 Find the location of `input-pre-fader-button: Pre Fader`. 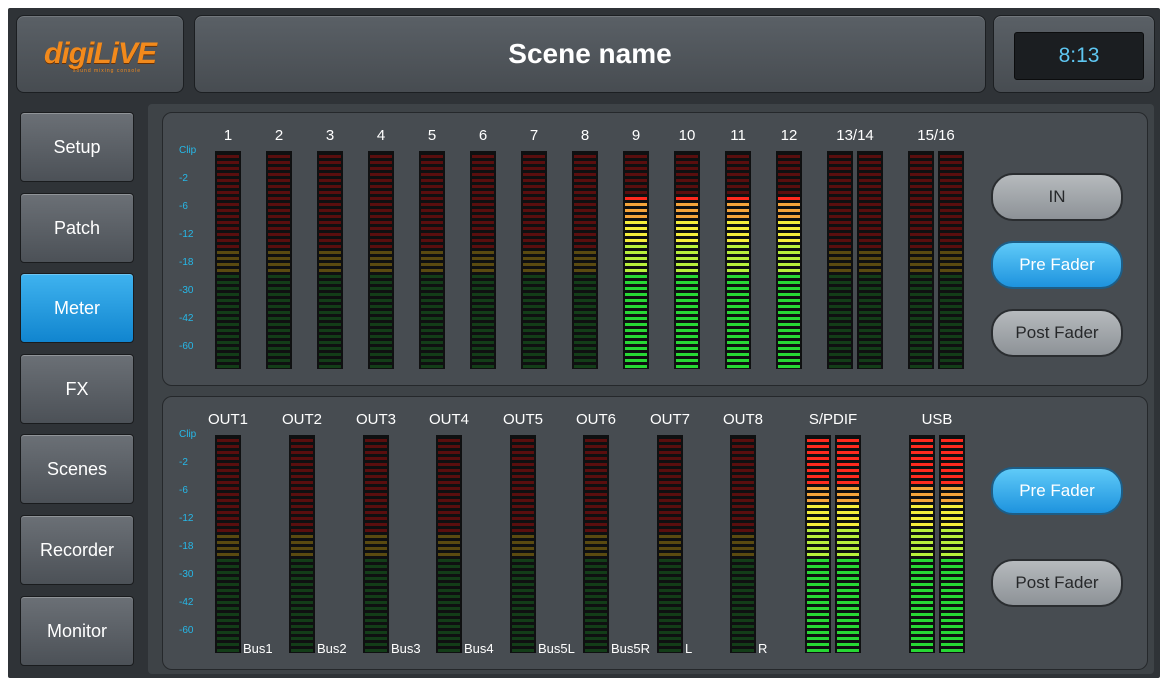

input-pre-fader-button: Pre Fader is located at coordinates (1057, 265).